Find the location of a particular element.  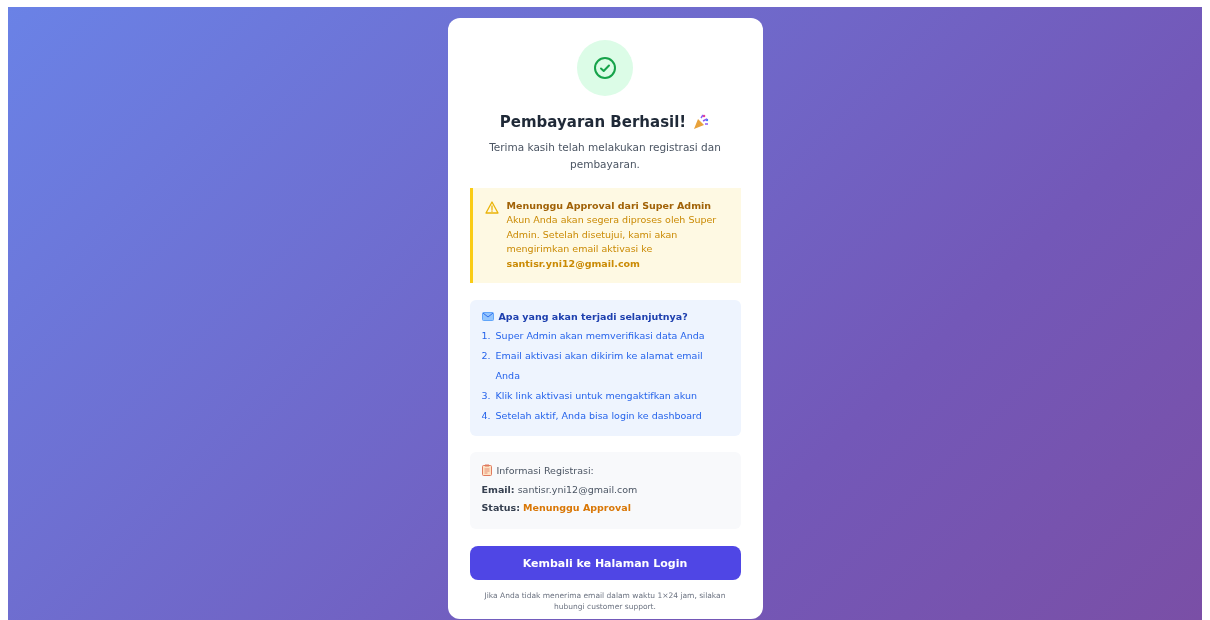

step-number: 1. is located at coordinates (486, 336).